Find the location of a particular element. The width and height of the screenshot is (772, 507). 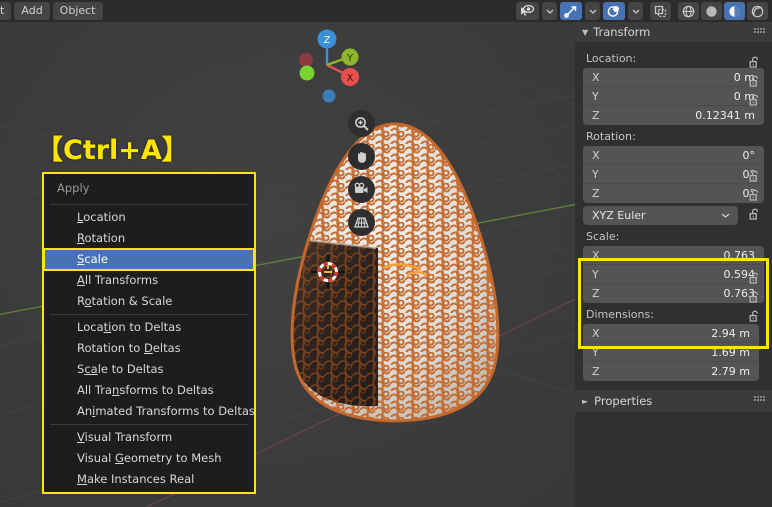

pan-tool-button is located at coordinates (361, 156).